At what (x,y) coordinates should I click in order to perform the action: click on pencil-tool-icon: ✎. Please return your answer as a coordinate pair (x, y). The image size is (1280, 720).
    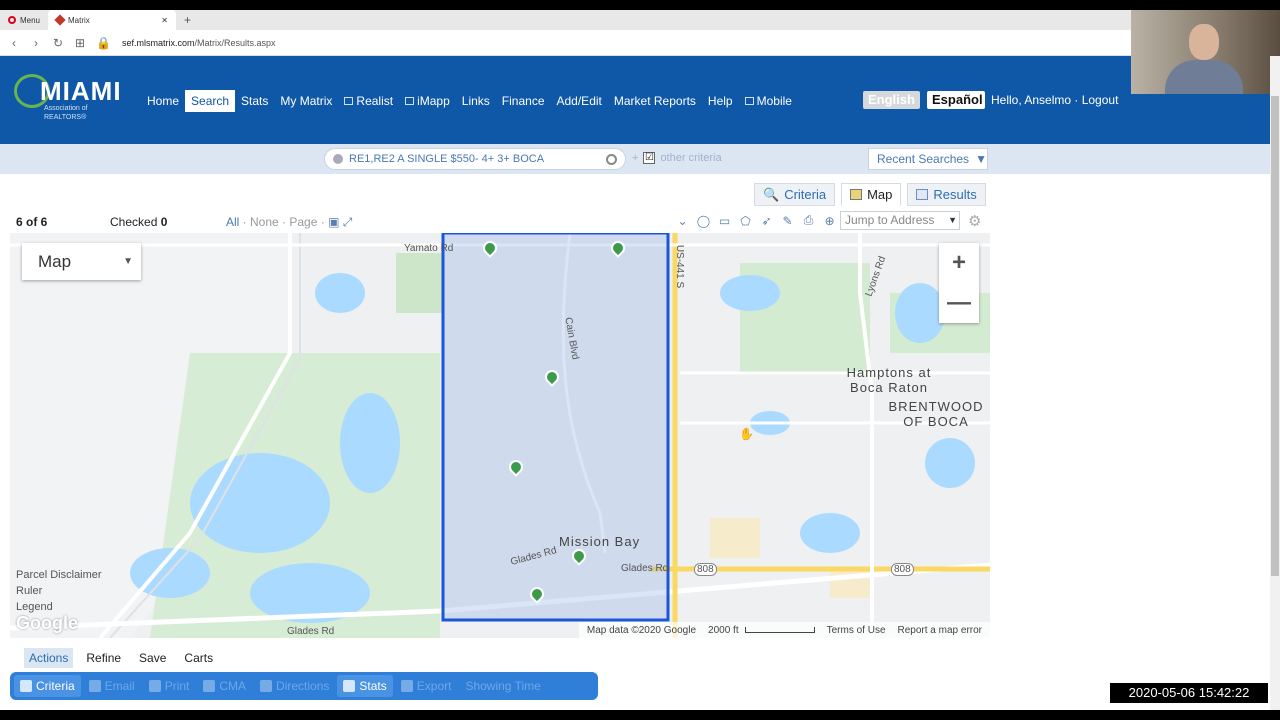
    Looking at the image, I should click on (787, 220).